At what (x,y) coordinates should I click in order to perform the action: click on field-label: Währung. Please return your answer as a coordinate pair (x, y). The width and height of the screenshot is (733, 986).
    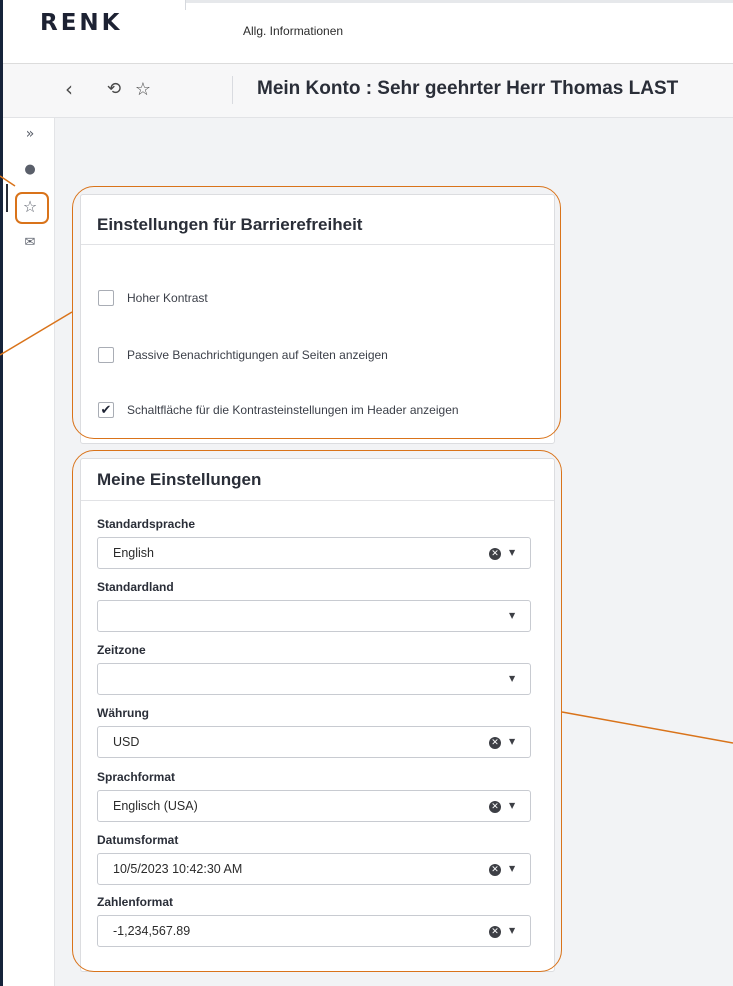
    Looking at the image, I should click on (123, 713).